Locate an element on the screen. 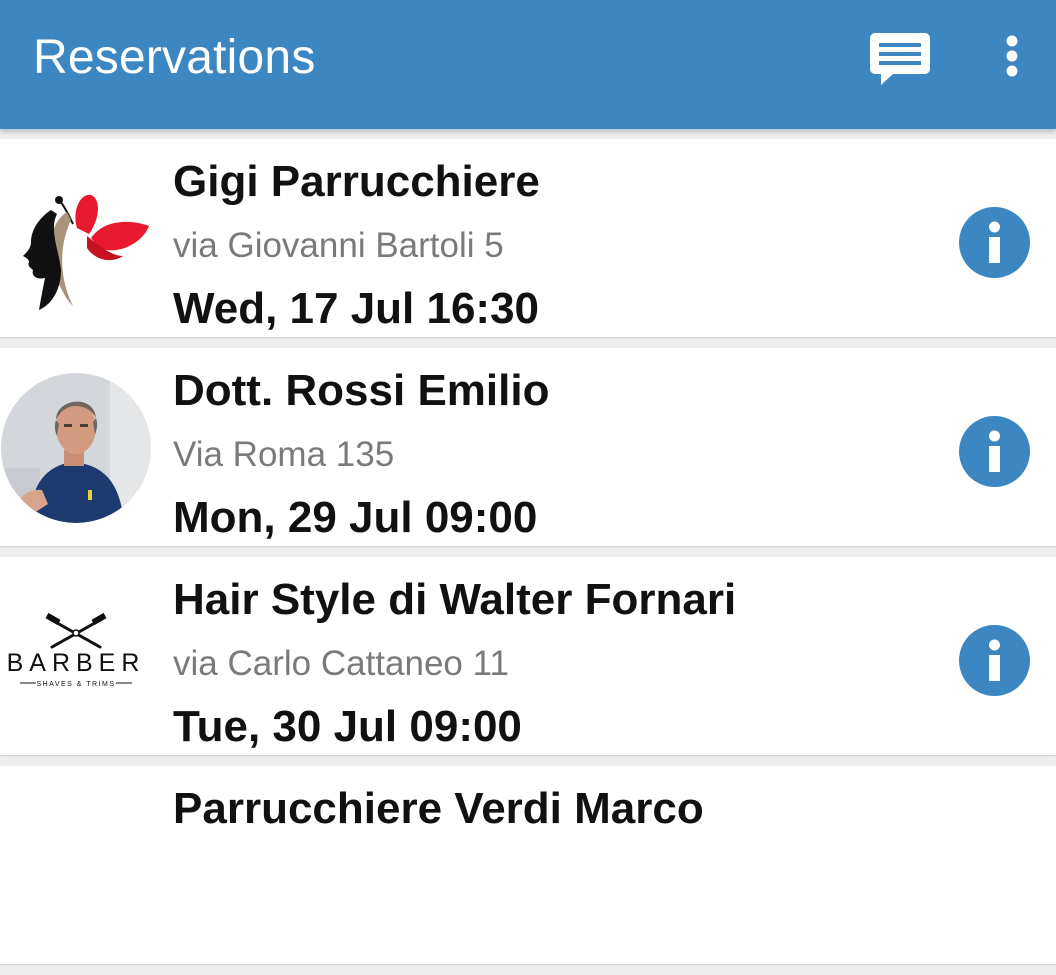 This screenshot has height=975, width=1056. barber-logo-subtext: SHAVES & TRIMS is located at coordinates (75, 684).